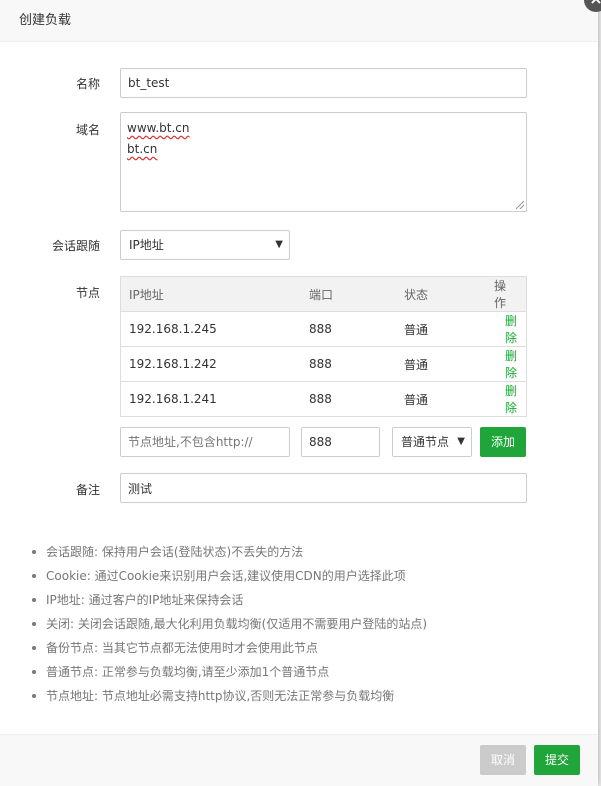 This screenshot has width=601, height=786. I want to click on help-tip: 会话跟随: 保持用户会话(登陆状态)不丢失的方法, so click(228, 552).